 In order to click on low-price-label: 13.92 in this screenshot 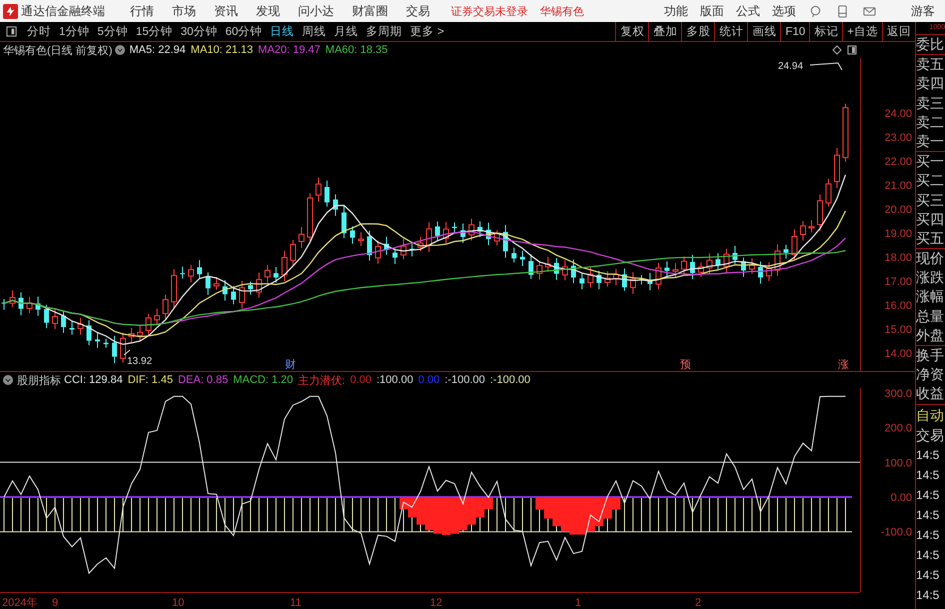, I will do `click(139, 361)`.